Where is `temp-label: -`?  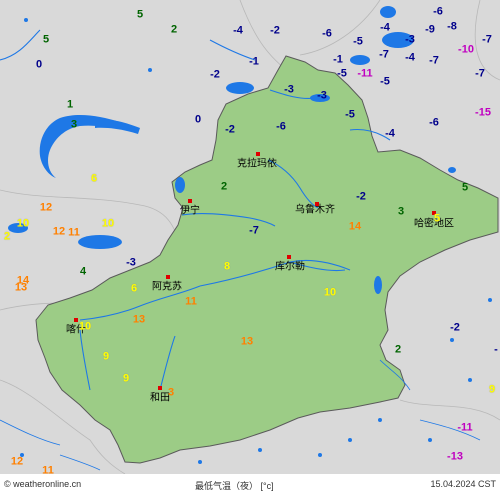
temp-label: - is located at coordinates (496, 349).